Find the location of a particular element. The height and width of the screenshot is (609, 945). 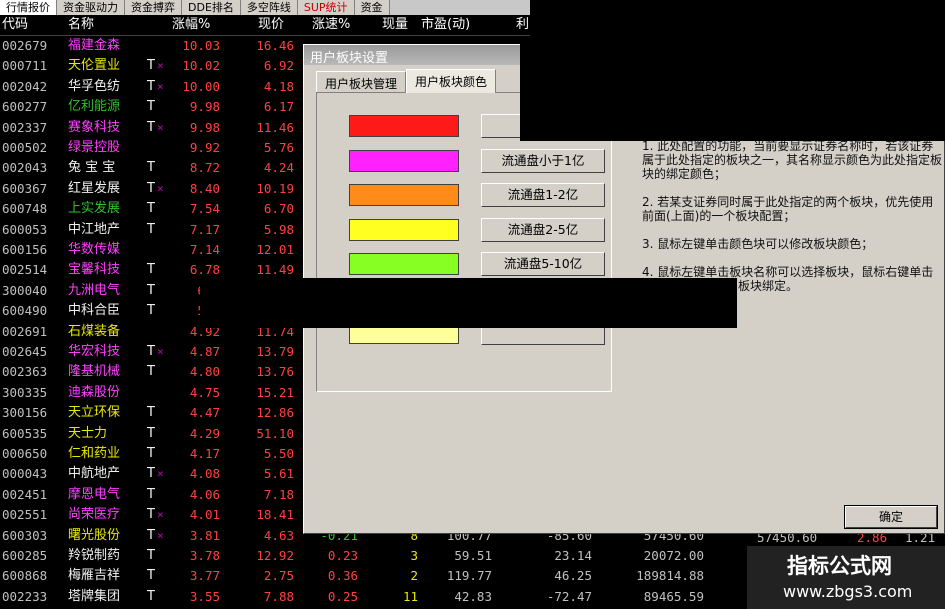

pe-ratio: 42.83 is located at coordinates (473, 596).